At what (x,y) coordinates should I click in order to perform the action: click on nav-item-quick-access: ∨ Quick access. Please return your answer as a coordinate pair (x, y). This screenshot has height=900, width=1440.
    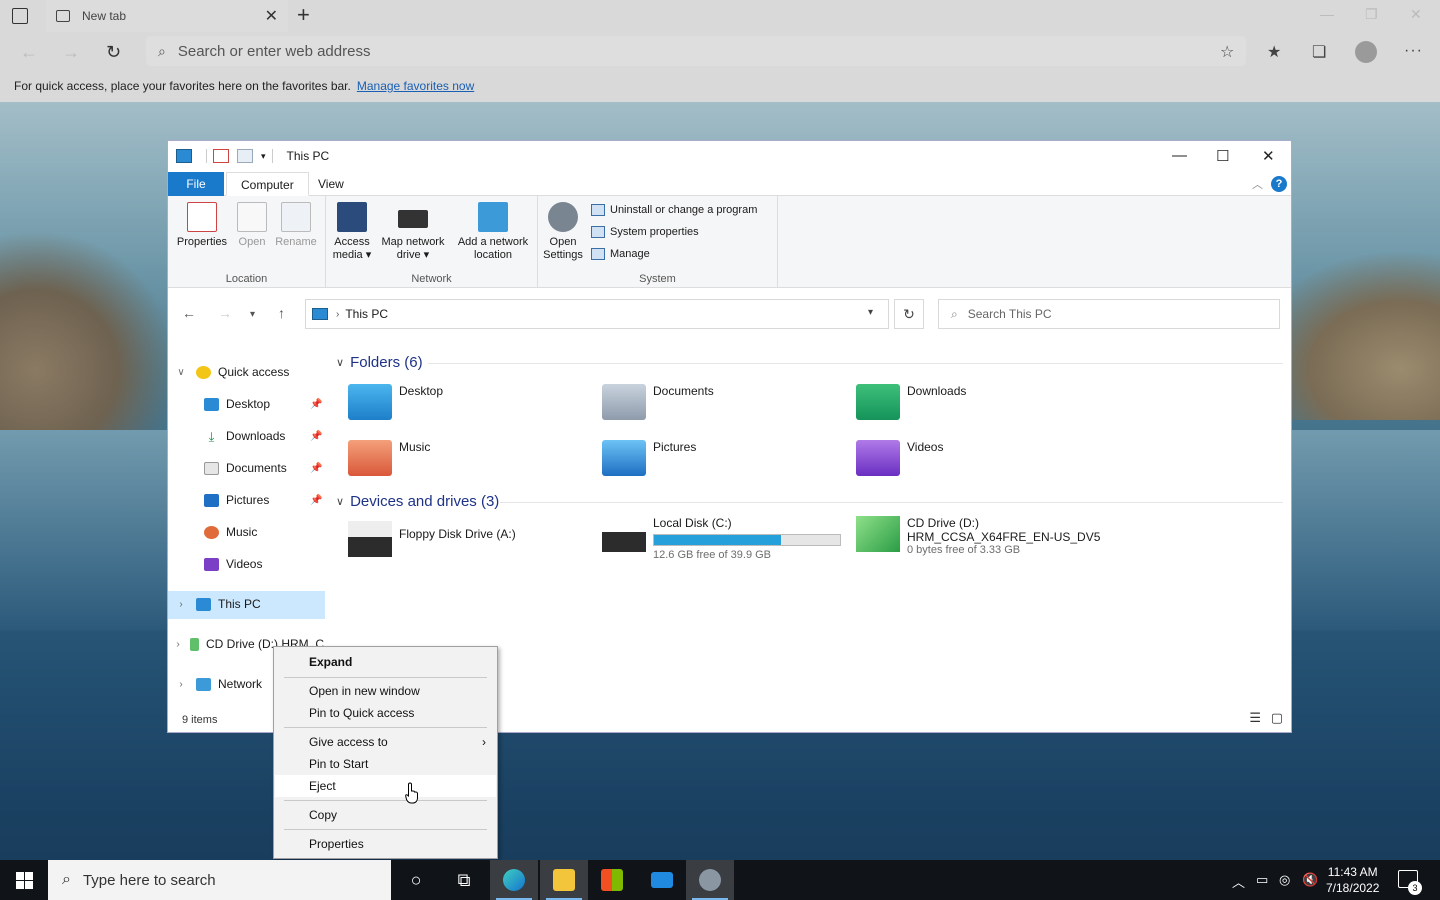
    Looking at the image, I should click on (231, 372).